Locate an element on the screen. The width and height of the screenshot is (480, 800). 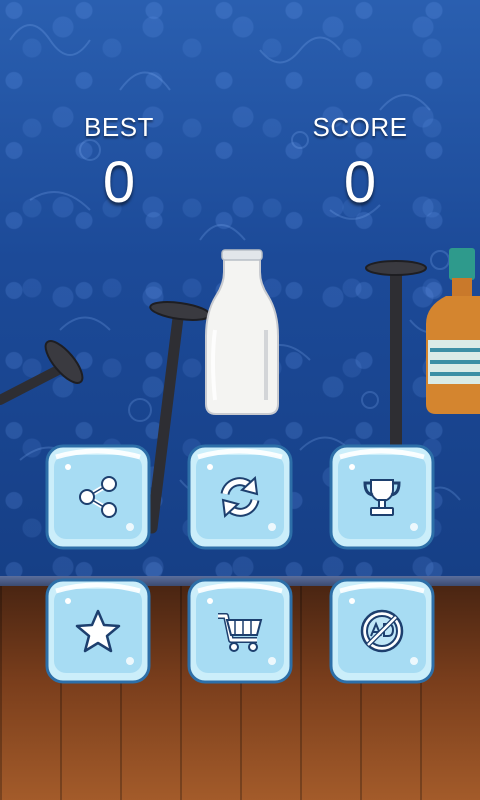
tilted-pole-left is located at coordinates (42, 372).